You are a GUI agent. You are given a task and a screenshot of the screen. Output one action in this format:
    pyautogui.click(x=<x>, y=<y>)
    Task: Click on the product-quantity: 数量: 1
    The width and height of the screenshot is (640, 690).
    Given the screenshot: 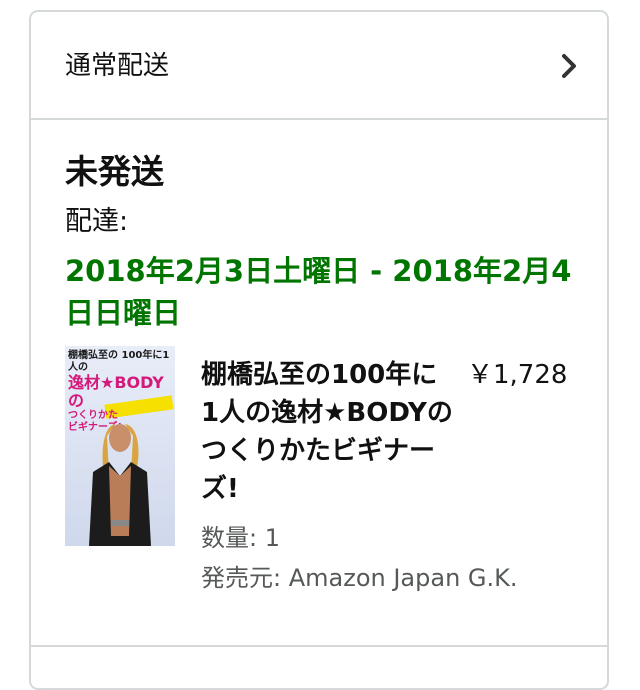 What is the action you would take?
    pyautogui.click(x=240, y=538)
    